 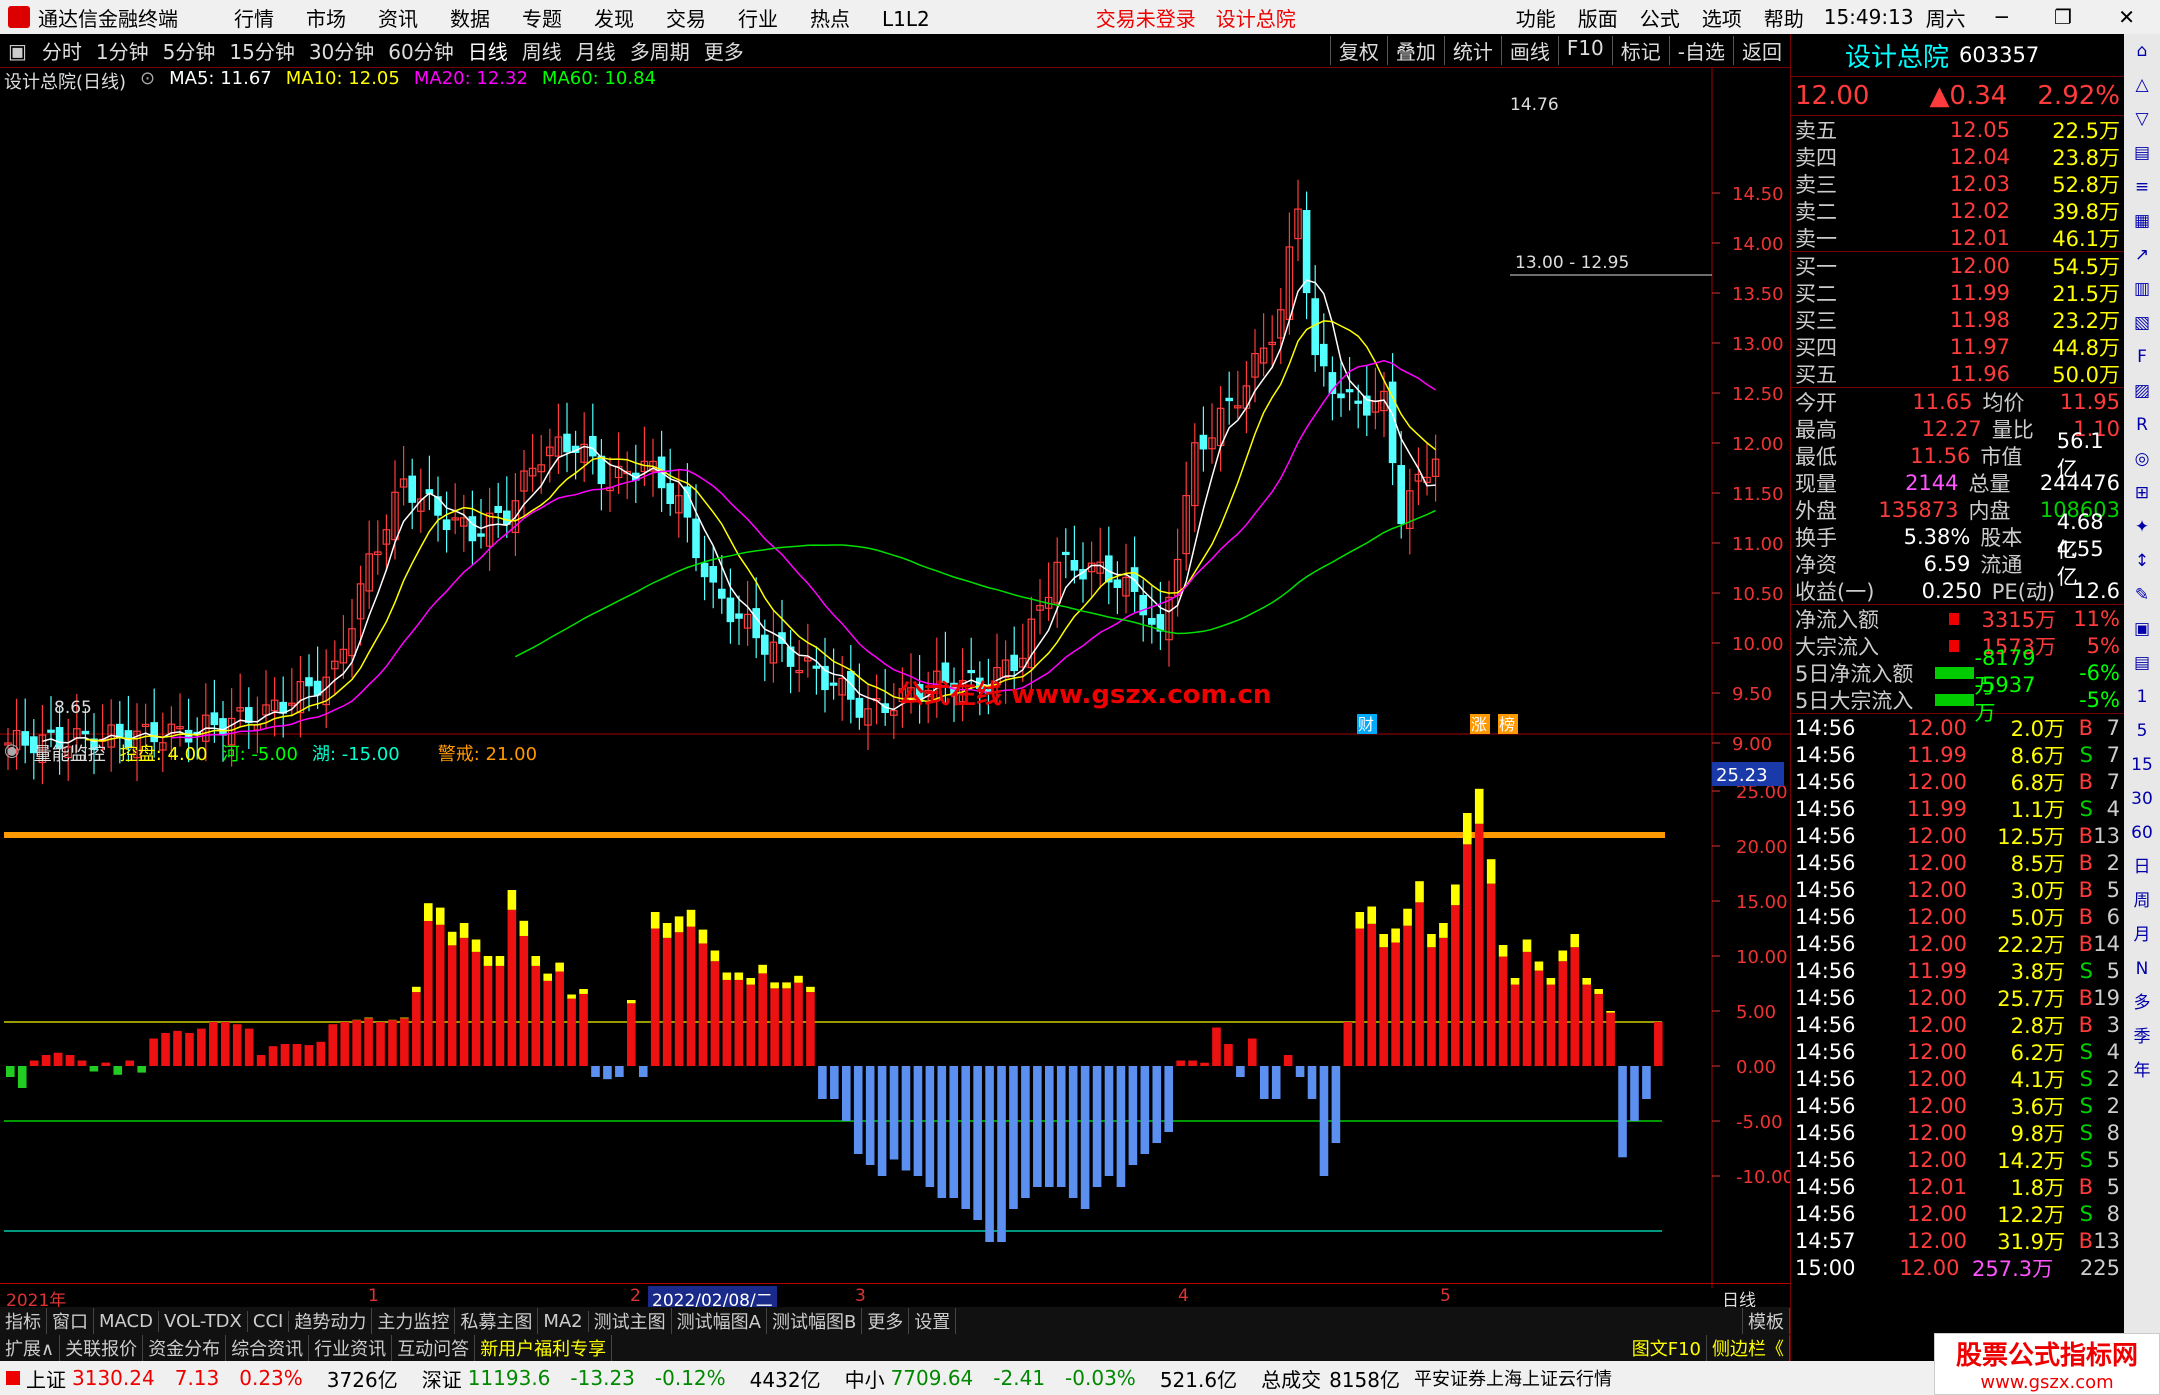 I want to click on period-tab-9: 多周期, so click(x=660, y=50).